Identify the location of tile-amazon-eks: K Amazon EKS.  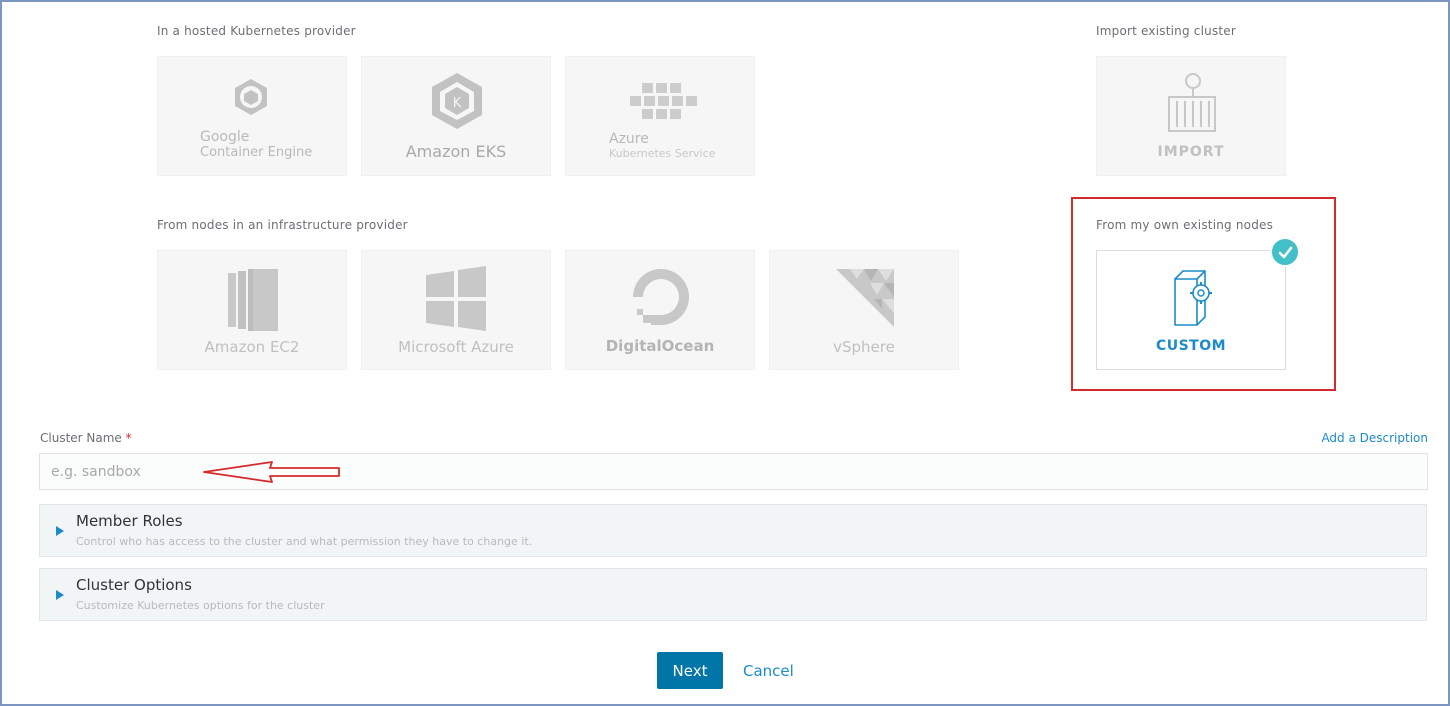
(456, 116).